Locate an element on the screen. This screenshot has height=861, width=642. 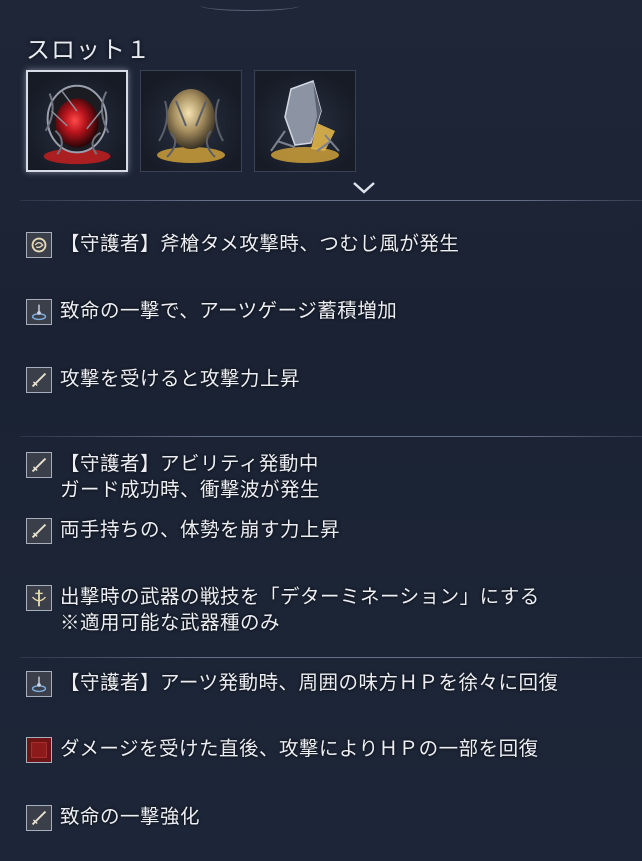
effect-row: 【守護者】斧槍タメ攻撃時、つむじ風が発生 is located at coordinates (242, 244).